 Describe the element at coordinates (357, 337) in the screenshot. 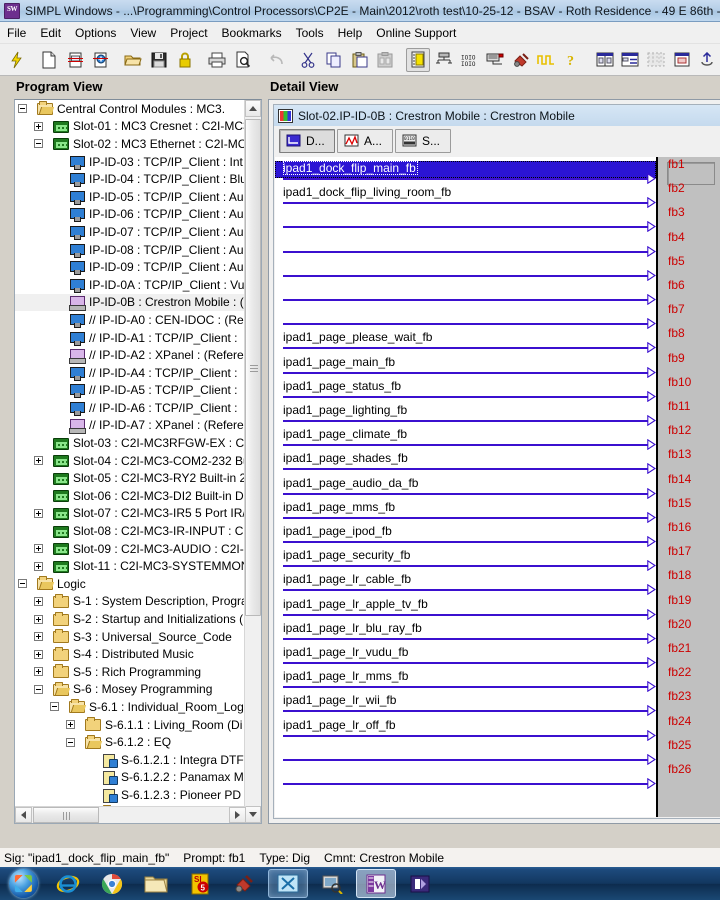

I see `signal-name: ipad1_page_please_wait_fb` at that location.